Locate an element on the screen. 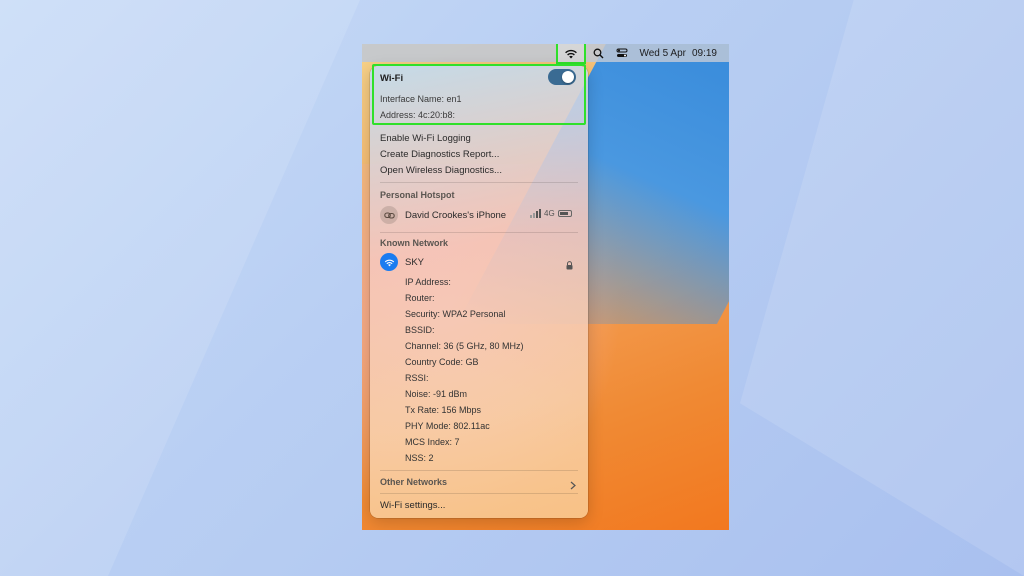 This screenshot has height=576, width=1024. lock-icon is located at coordinates (569, 266).